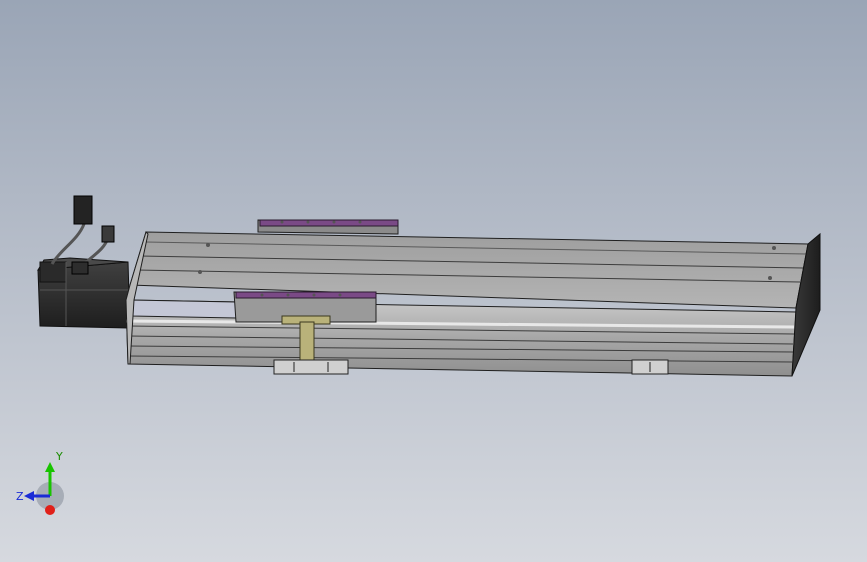  Describe the element at coordinates (50, 510) in the screenshot. I see `x-axis-dot` at that location.